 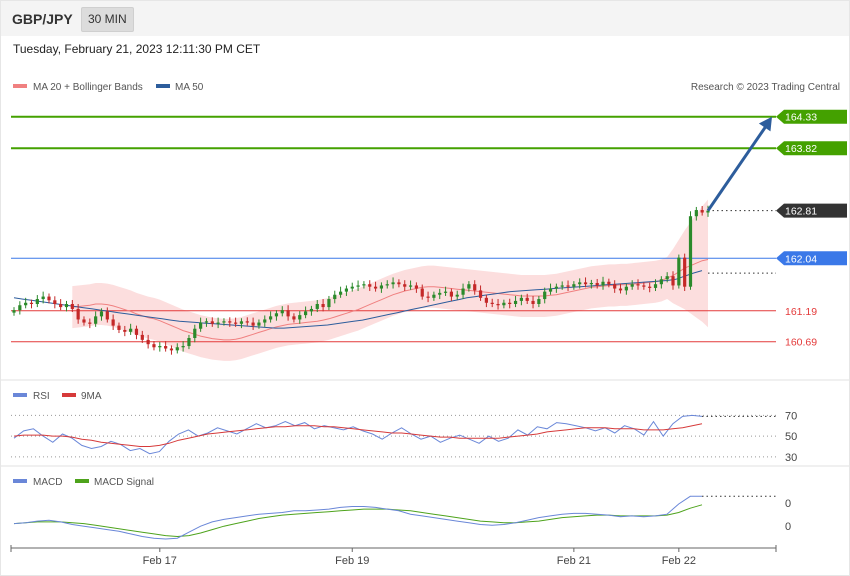 I want to click on legend-label-macd-signal: MACD Signal, so click(x=124, y=482).